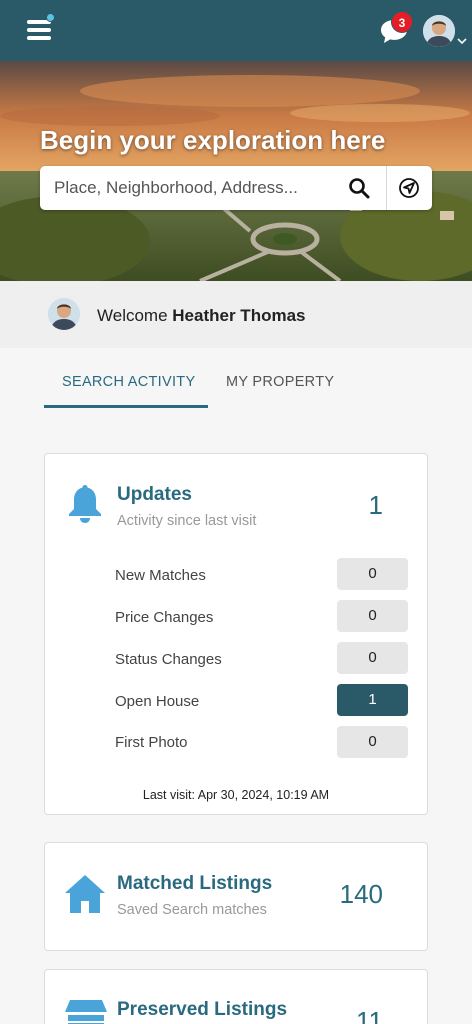 The height and width of the screenshot is (1024, 472). I want to click on update-label-first-photo: First Photo, so click(151, 742).